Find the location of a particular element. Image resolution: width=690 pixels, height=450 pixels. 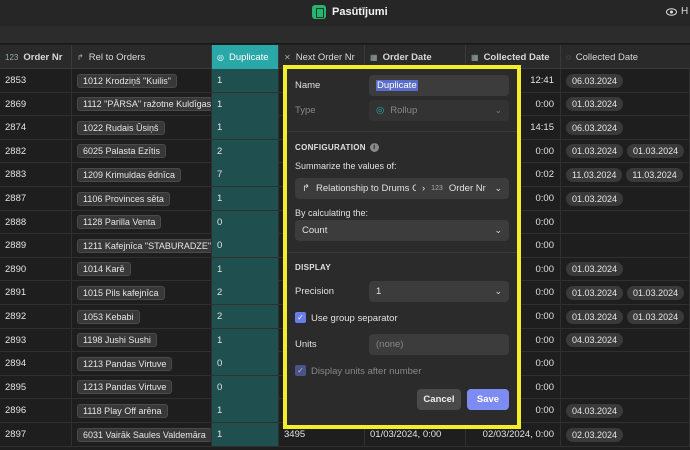

collected-date-lookup-cell: 11.03.2024 11.03.2024 is located at coordinates (625, 175).